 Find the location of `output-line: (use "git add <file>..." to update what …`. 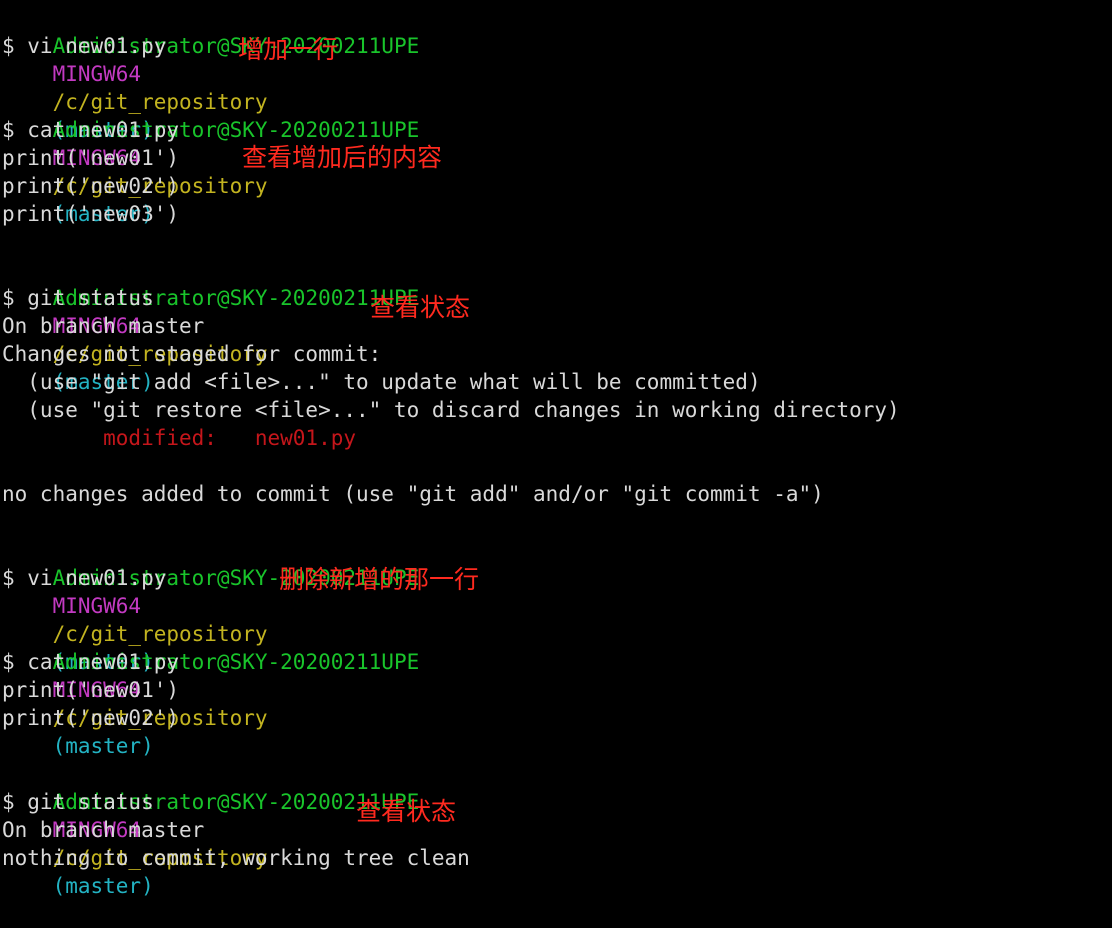

output-line: (use "git add <file>..." to update what … is located at coordinates (381, 382).